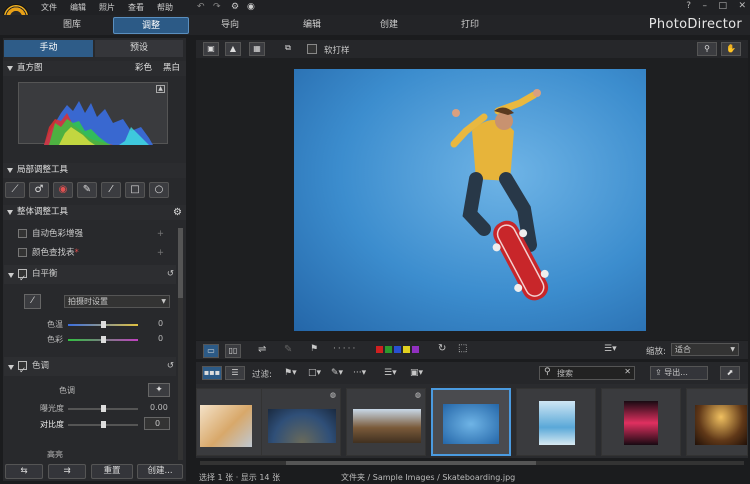 The height and width of the screenshot is (484, 750). What do you see at coordinates (337, 373) in the screenshot?
I see `edit-filter-icon: ✎▾` at bounding box center [337, 373].